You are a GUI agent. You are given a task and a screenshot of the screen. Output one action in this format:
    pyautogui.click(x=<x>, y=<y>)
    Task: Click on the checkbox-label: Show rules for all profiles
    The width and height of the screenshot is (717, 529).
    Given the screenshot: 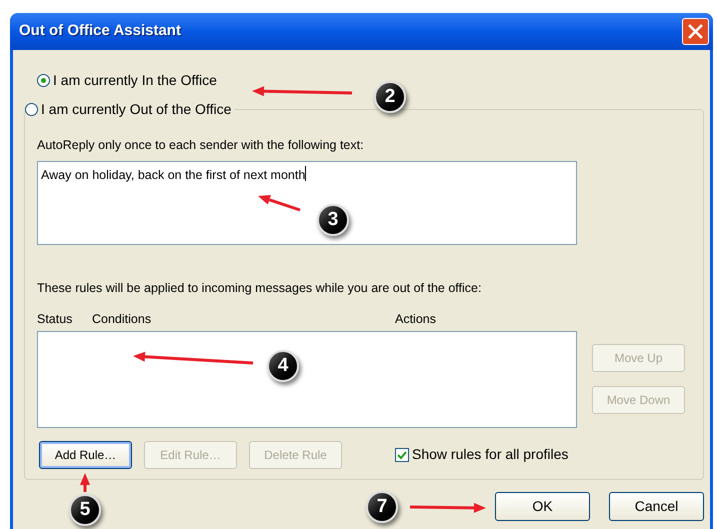 What is the action you would take?
    pyautogui.click(x=490, y=454)
    